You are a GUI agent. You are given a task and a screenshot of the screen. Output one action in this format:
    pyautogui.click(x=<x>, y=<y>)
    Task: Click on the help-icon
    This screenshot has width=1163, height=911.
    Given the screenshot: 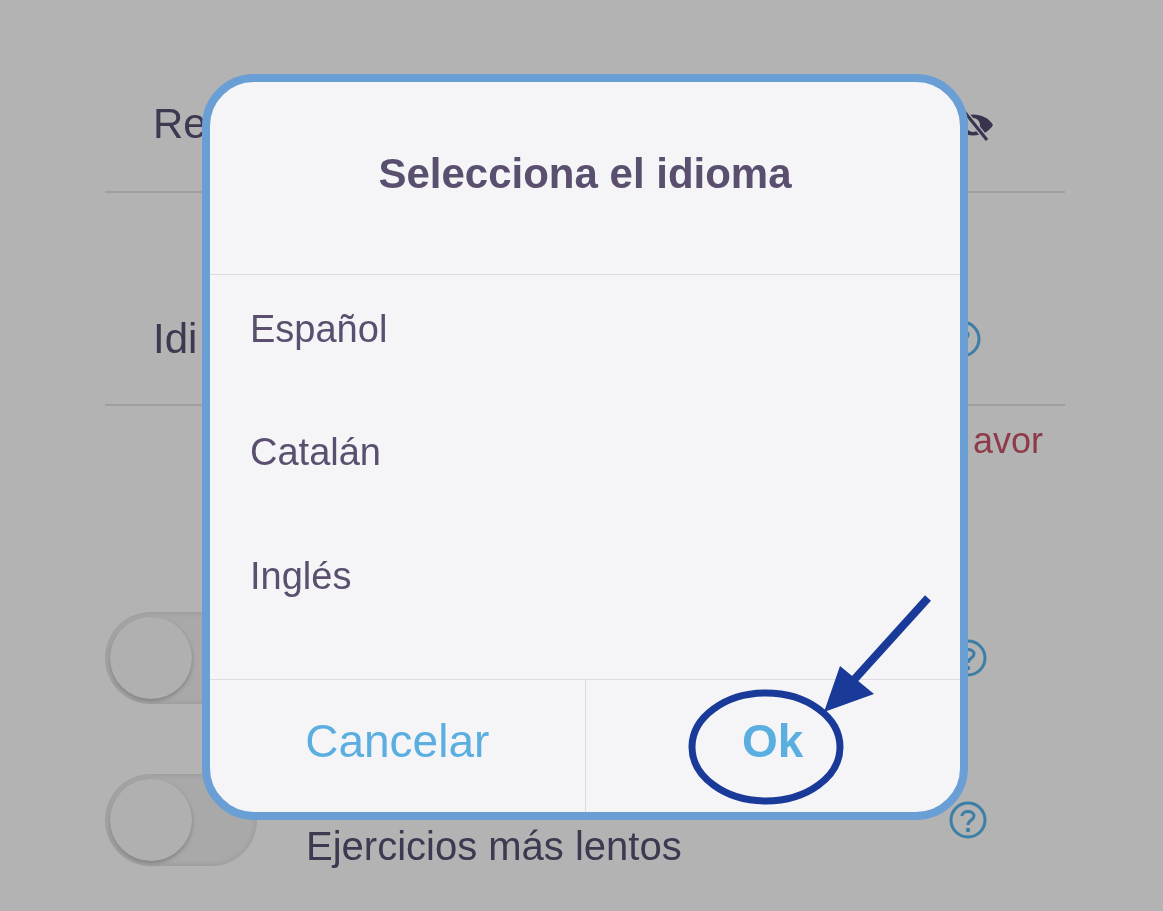 What is the action you would take?
    pyautogui.click(x=968, y=820)
    